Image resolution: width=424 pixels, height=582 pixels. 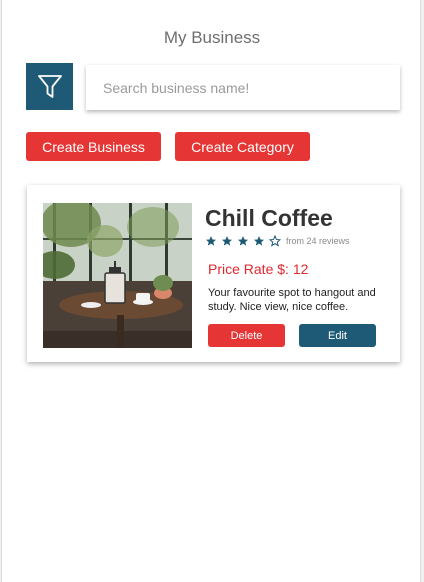 What do you see at coordinates (246, 335) in the screenshot?
I see `delete-button: Delete` at bounding box center [246, 335].